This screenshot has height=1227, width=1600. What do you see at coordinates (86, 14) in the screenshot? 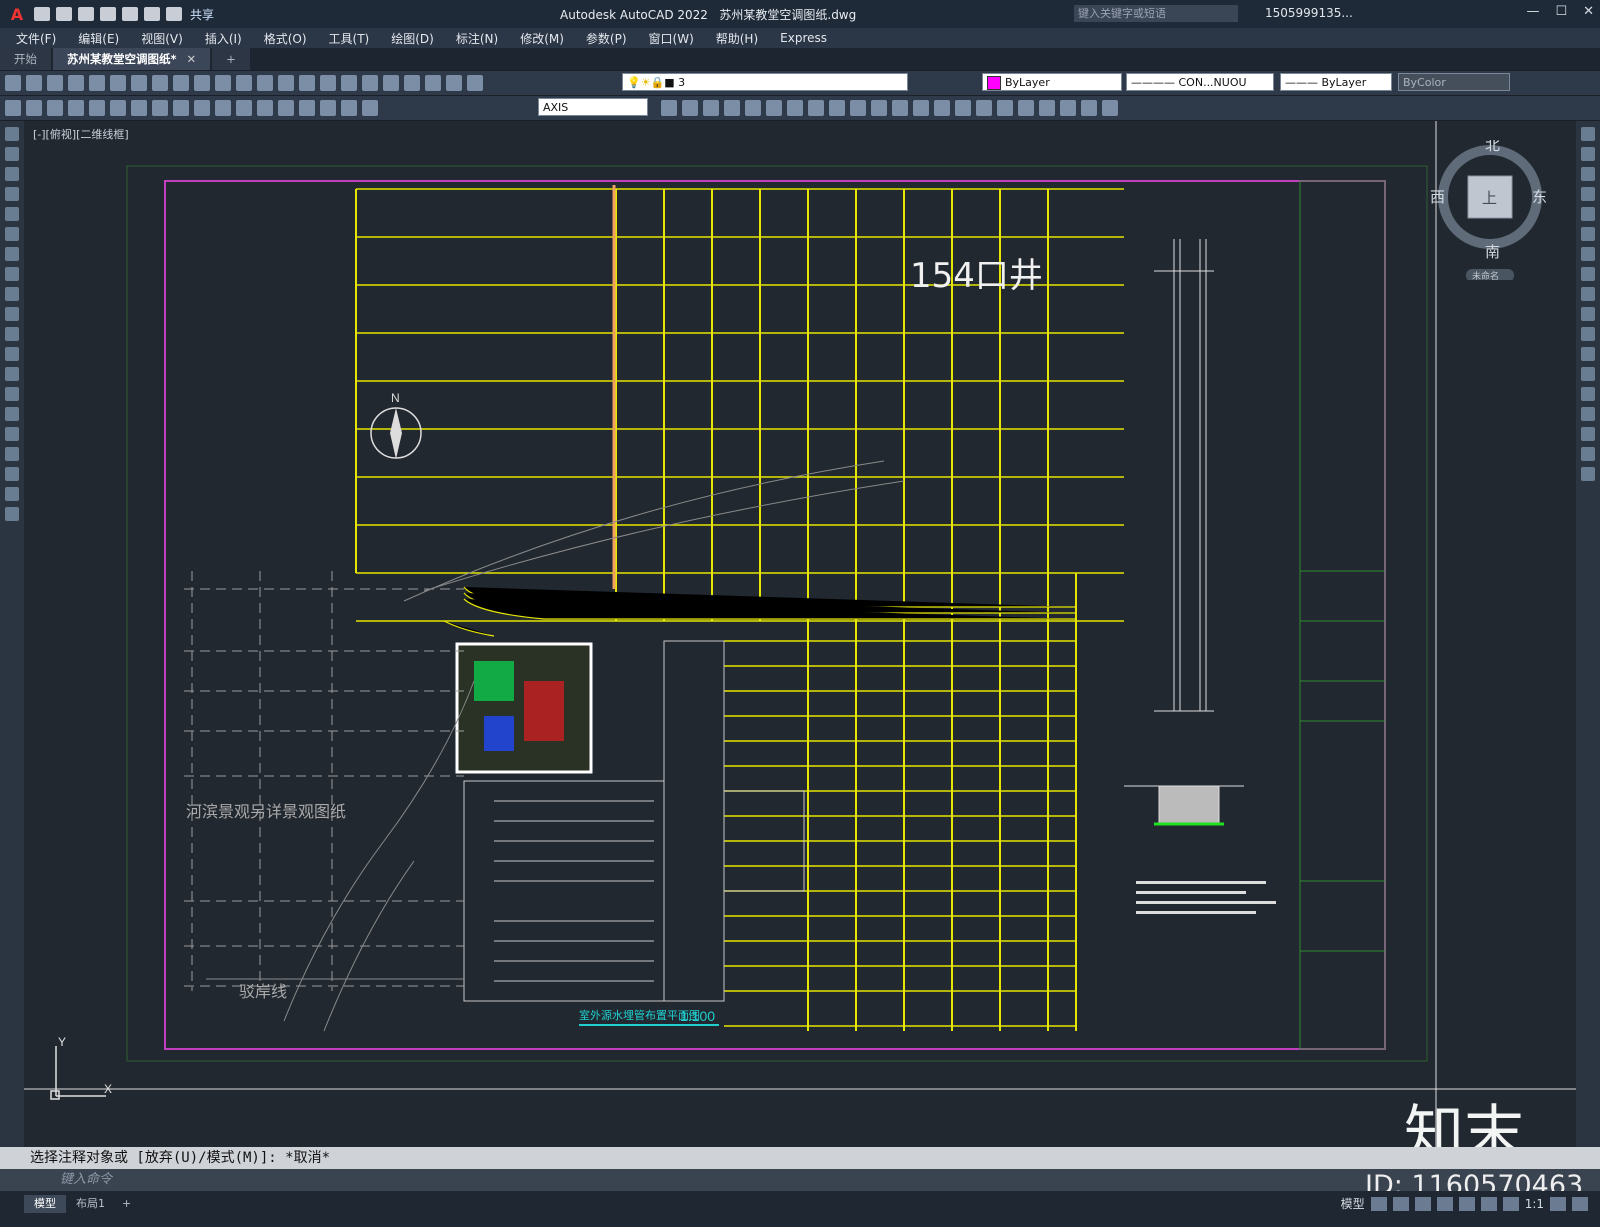
I see `save-icon` at bounding box center [86, 14].